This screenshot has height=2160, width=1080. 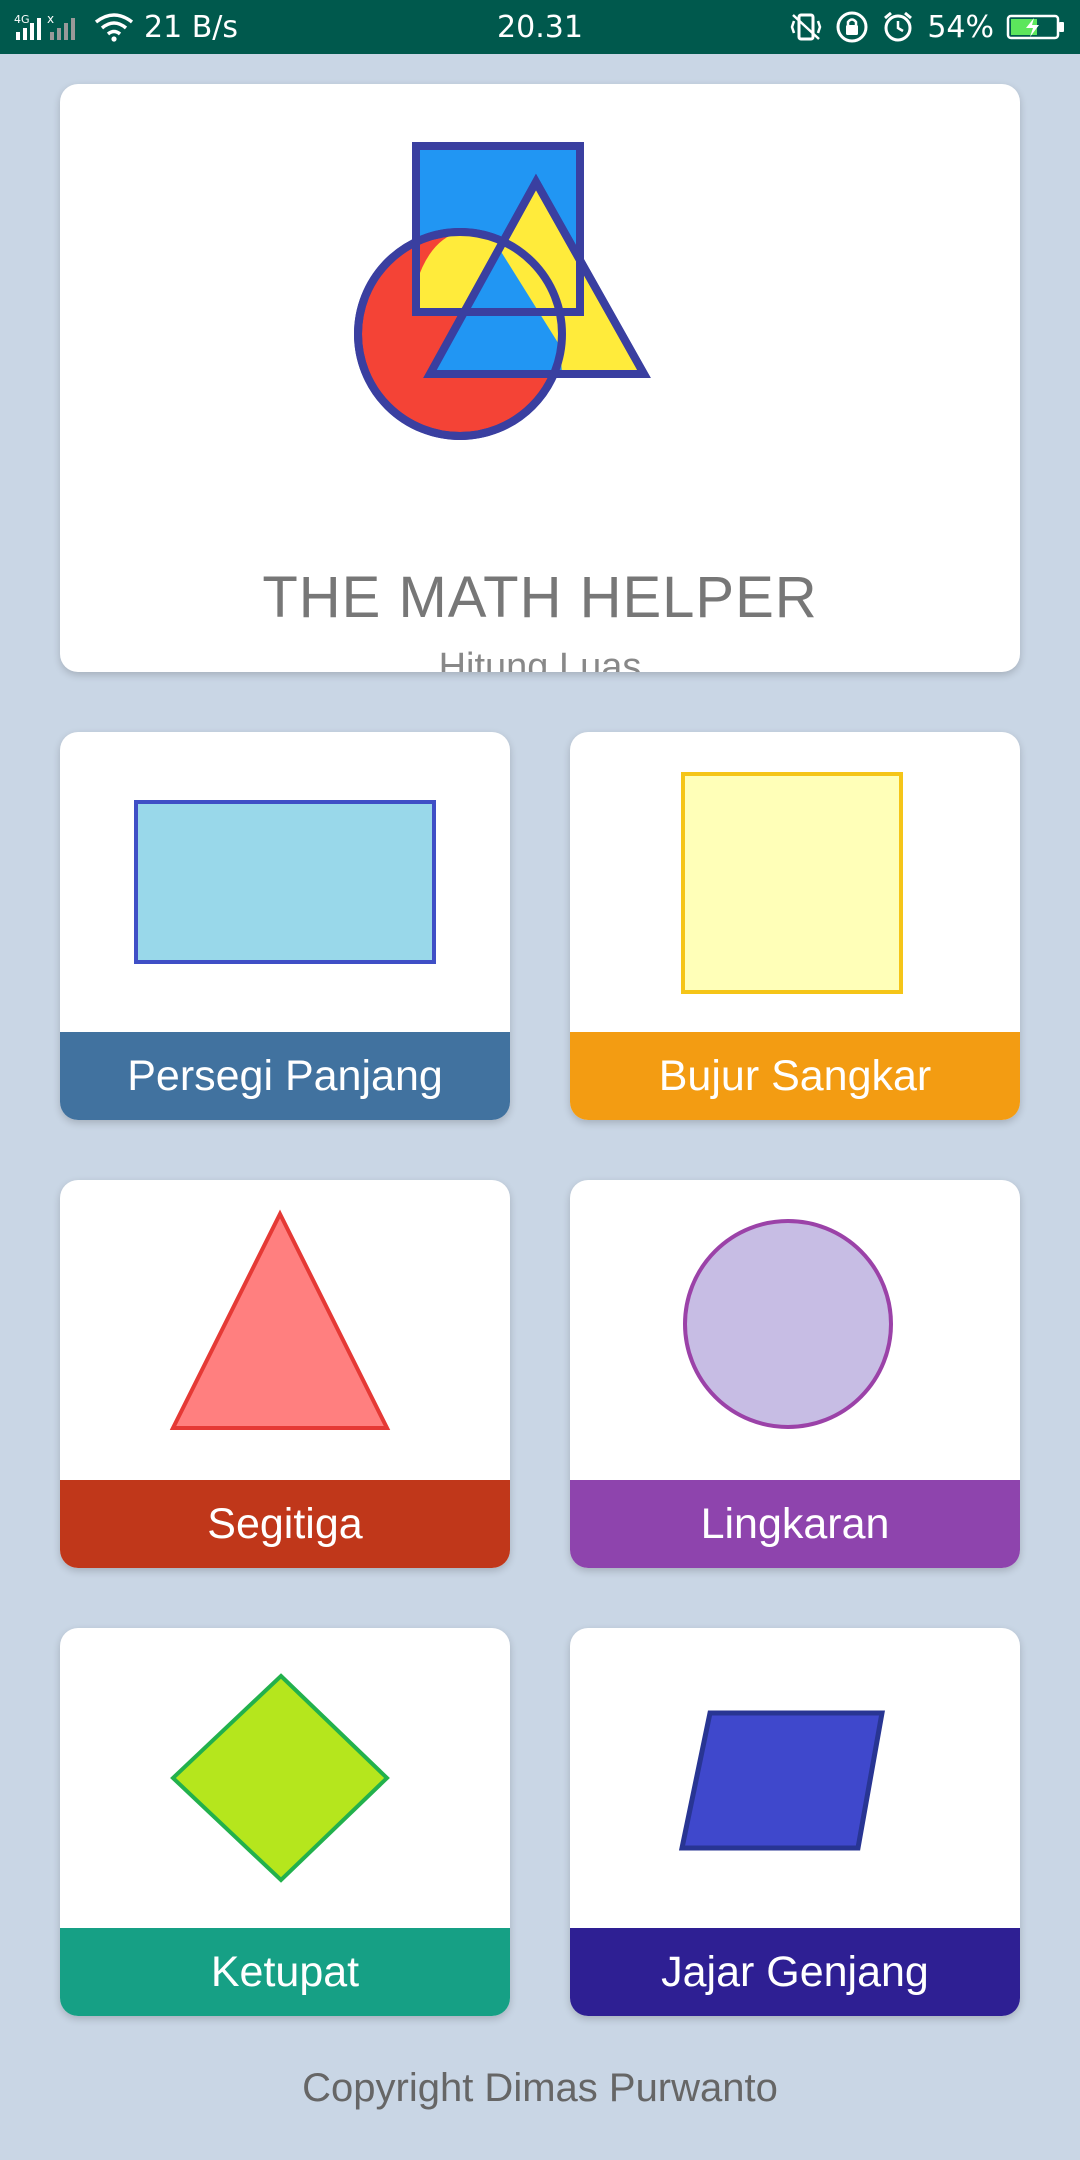 I want to click on circle-icon, so click(x=788, y=1324).